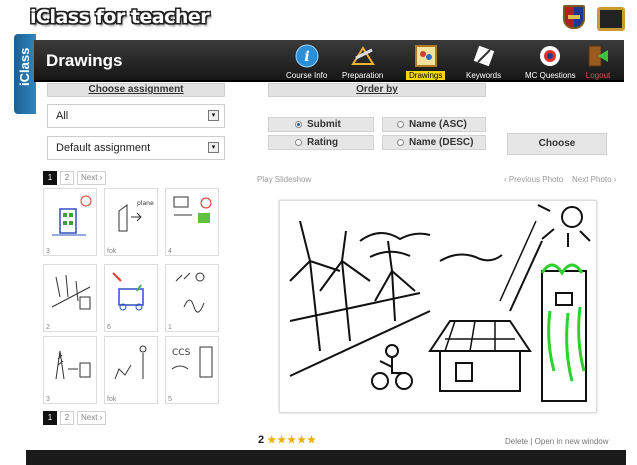 Image resolution: width=637 pixels, height=465 pixels. What do you see at coordinates (75, 178) in the screenshot?
I see `pagination-top: 1 2 Next ›` at bounding box center [75, 178].